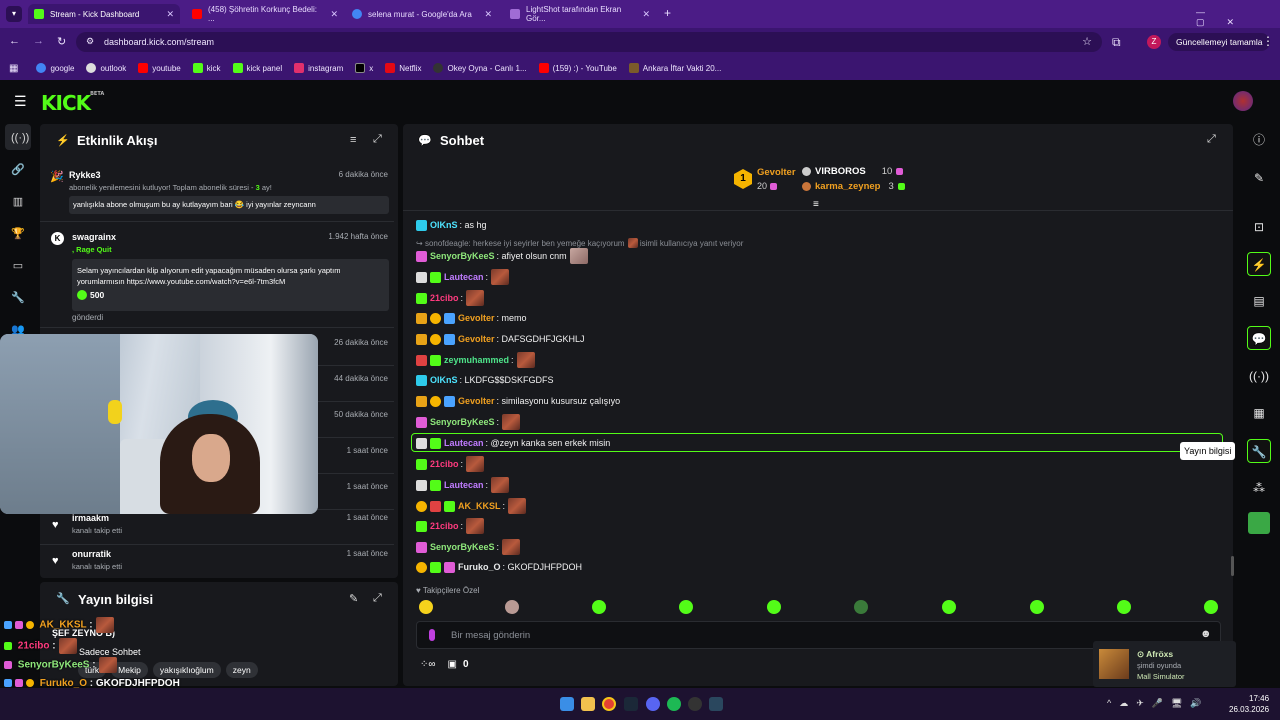 This screenshot has height=720, width=1280. I want to click on obs-icon, so click(695, 704).